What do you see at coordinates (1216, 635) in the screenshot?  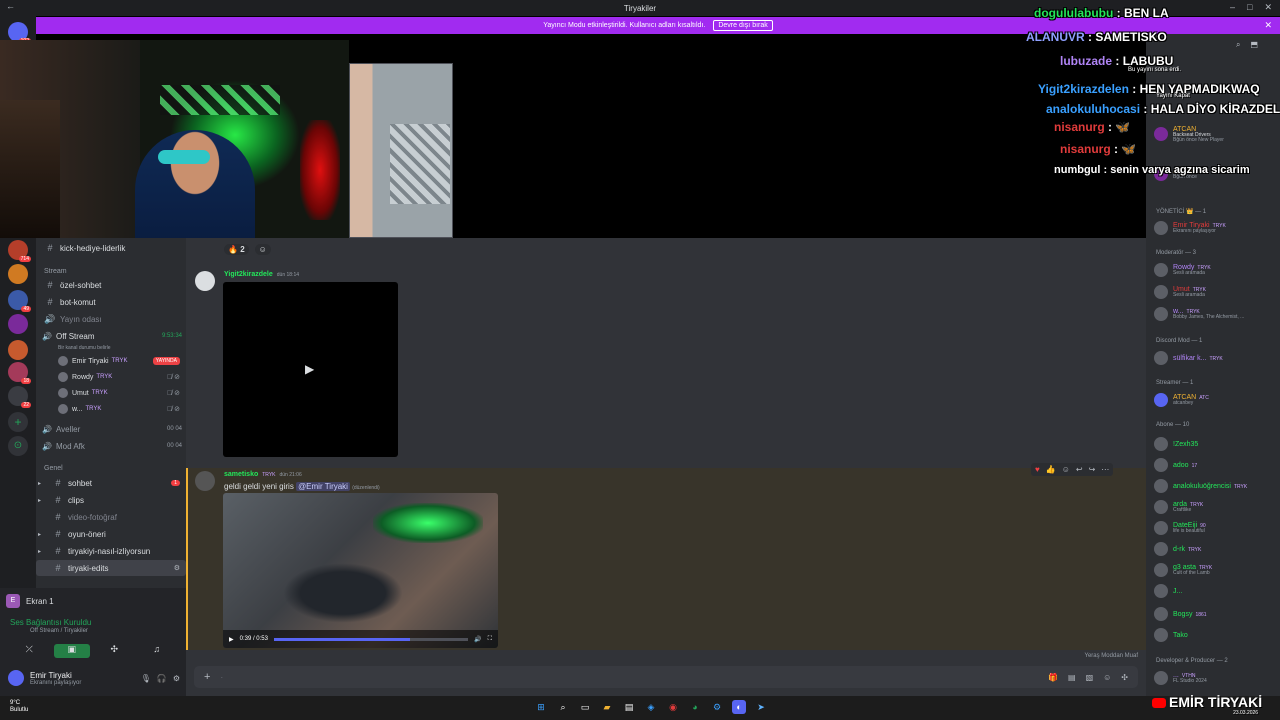 I see `member-item: Tako` at bounding box center [1216, 635].